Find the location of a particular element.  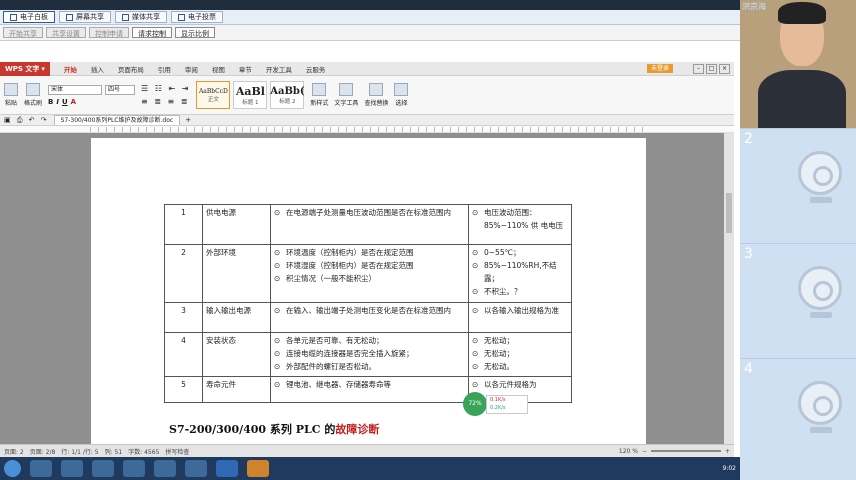

new-tab-icon: + is located at coordinates (188, 120).